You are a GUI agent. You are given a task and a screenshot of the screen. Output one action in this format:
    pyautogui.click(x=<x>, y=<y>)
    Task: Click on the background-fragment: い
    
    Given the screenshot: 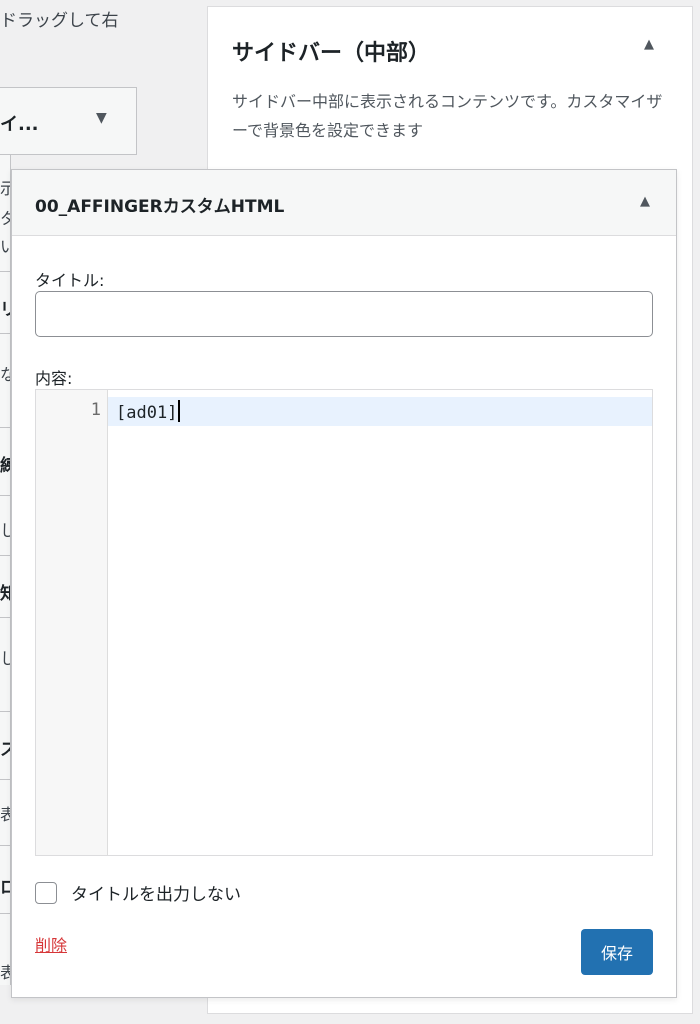 What is the action you would take?
    pyautogui.click(x=5, y=245)
    